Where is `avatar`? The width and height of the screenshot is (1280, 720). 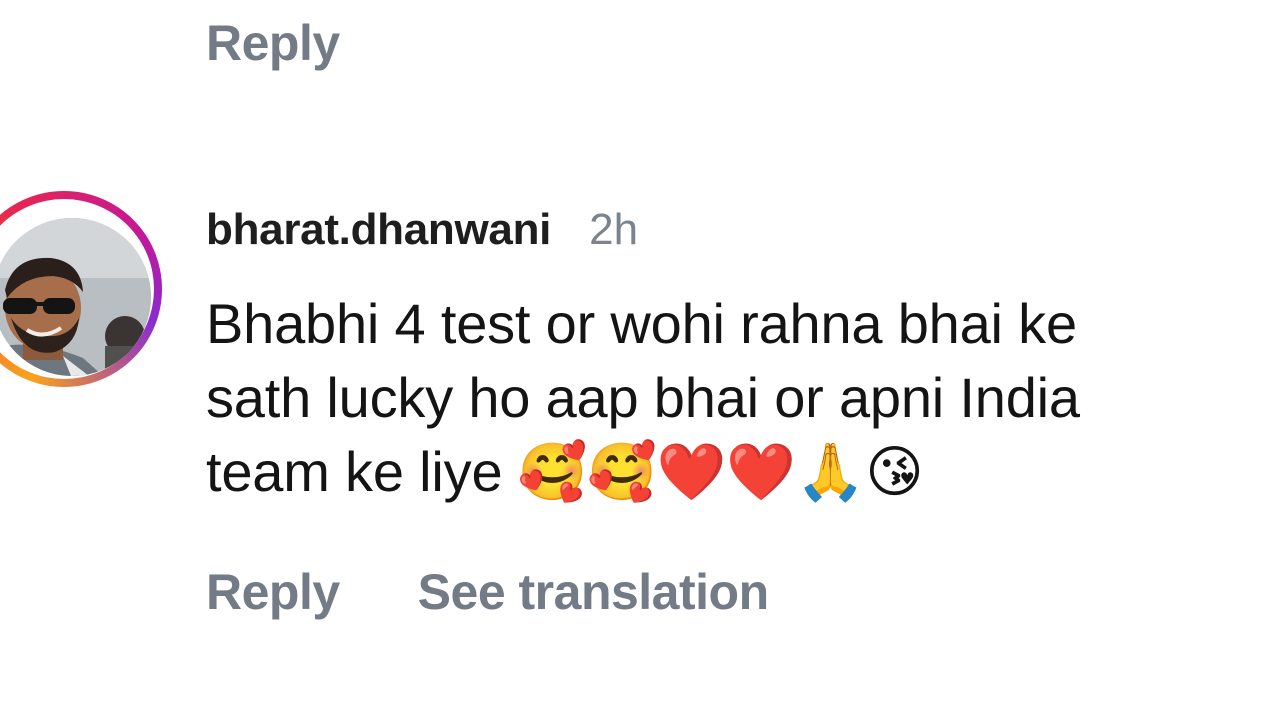 avatar is located at coordinates (75, 297).